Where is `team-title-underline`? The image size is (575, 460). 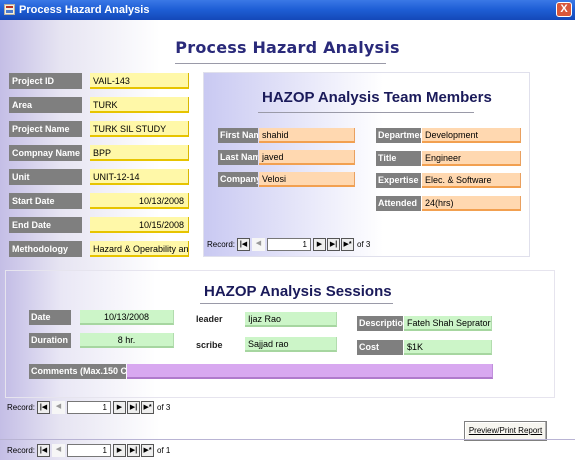 team-title-underline is located at coordinates (366, 112).